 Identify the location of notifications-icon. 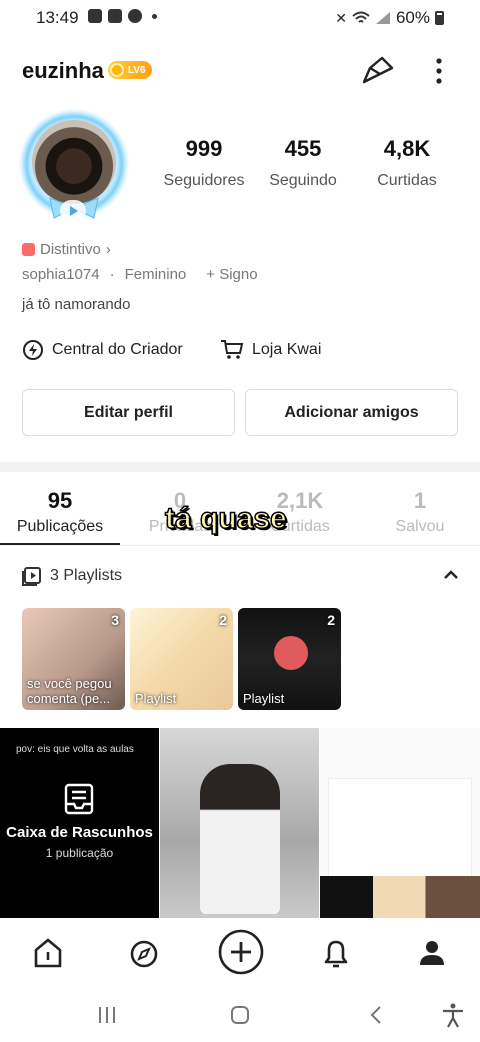
(336, 954).